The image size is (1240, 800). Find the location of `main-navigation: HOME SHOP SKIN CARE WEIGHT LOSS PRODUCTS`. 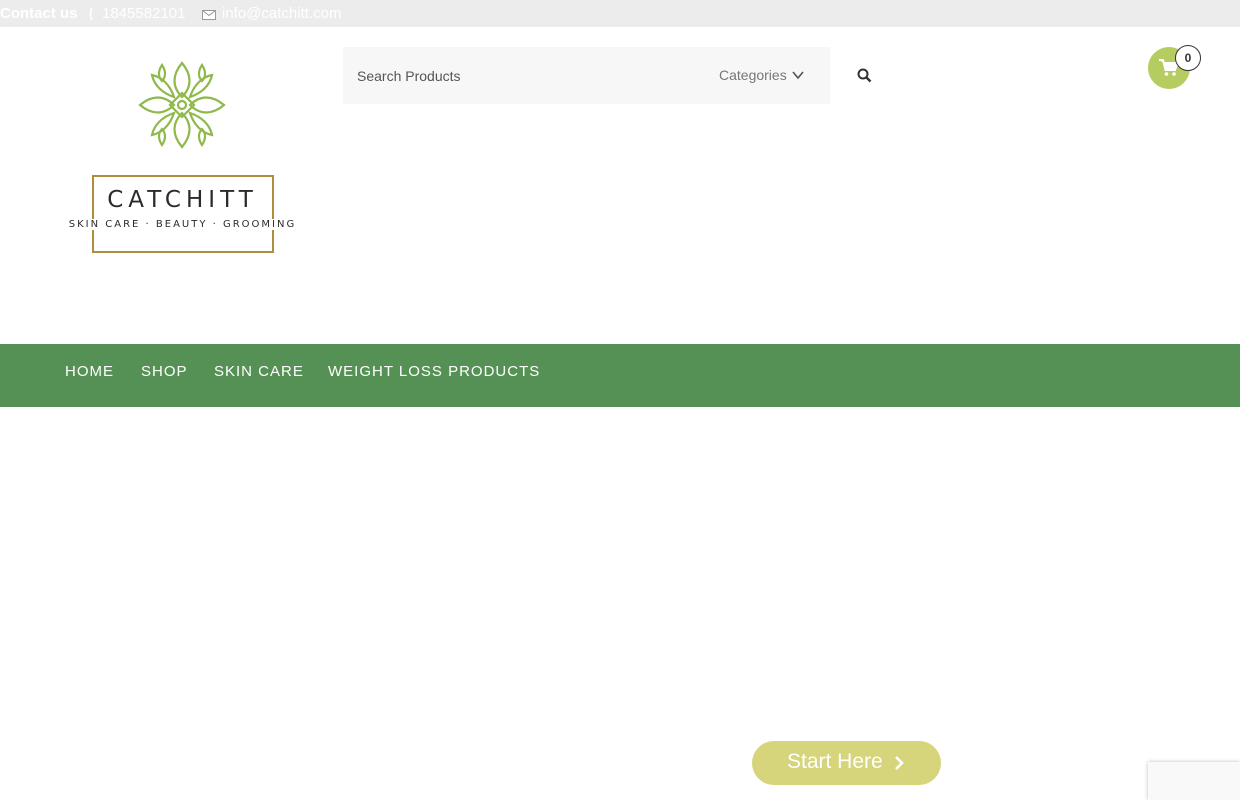

main-navigation: HOME SHOP SKIN CARE WEIGHT LOSS PRODUCTS is located at coordinates (620, 375).